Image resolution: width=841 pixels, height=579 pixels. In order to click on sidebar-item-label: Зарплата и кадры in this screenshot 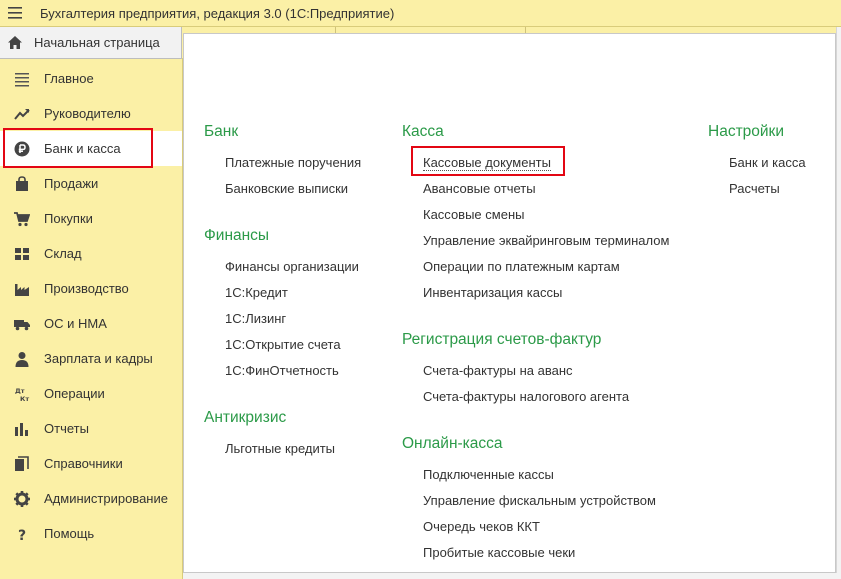, I will do `click(98, 358)`.